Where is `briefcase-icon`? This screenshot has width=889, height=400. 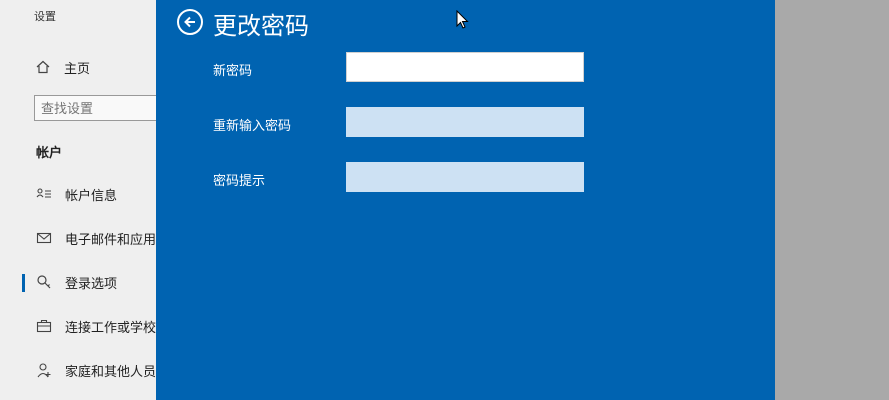
briefcase-icon is located at coordinates (44, 326).